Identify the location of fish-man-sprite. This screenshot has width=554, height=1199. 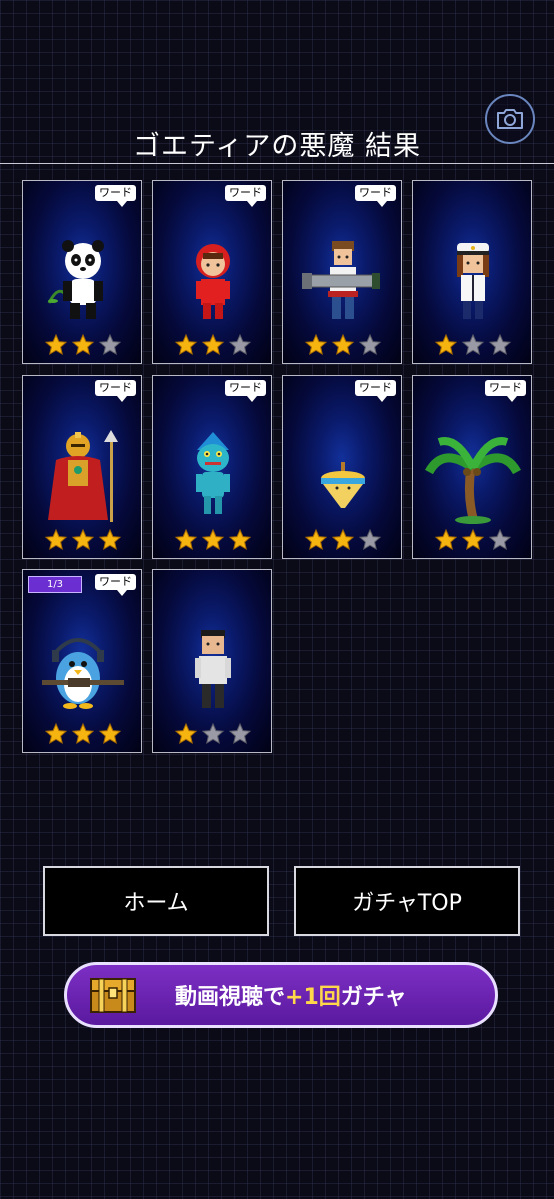
(212, 478).